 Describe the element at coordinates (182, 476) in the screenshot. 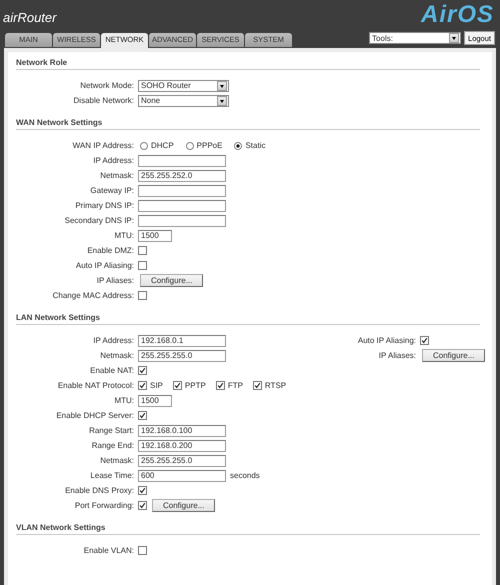

I see `input-field: 600` at that location.